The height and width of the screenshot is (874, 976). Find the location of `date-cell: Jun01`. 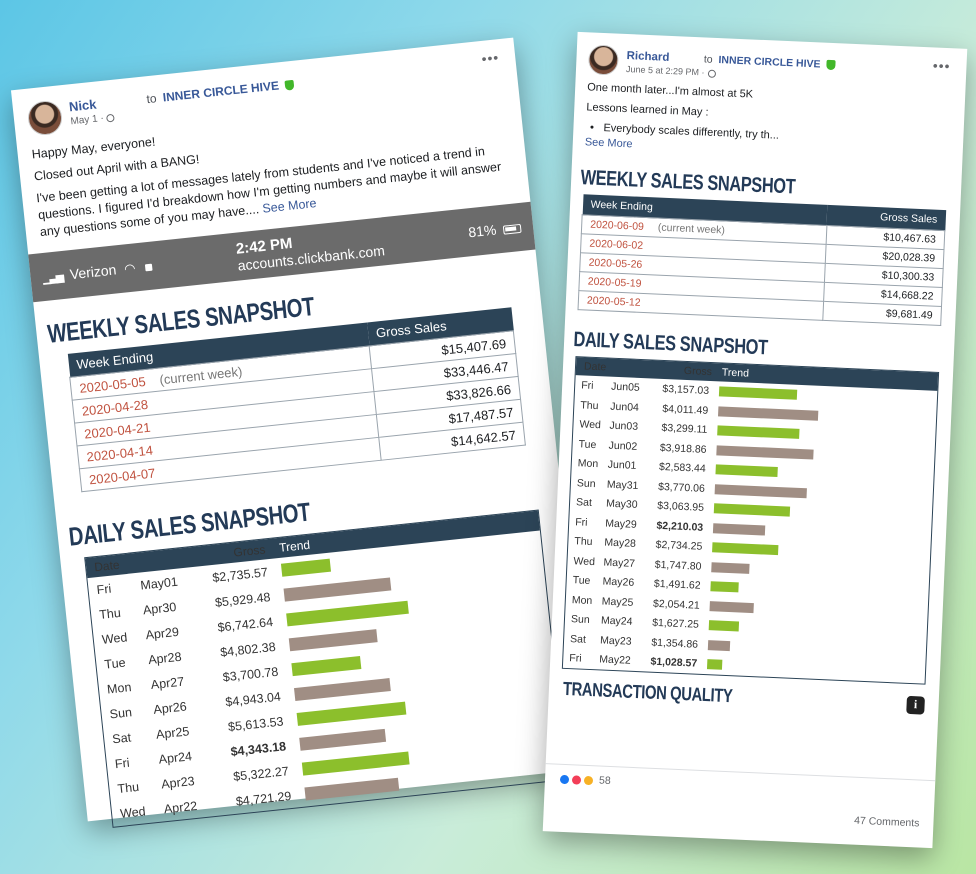

date-cell: Jun01 is located at coordinates (622, 465).